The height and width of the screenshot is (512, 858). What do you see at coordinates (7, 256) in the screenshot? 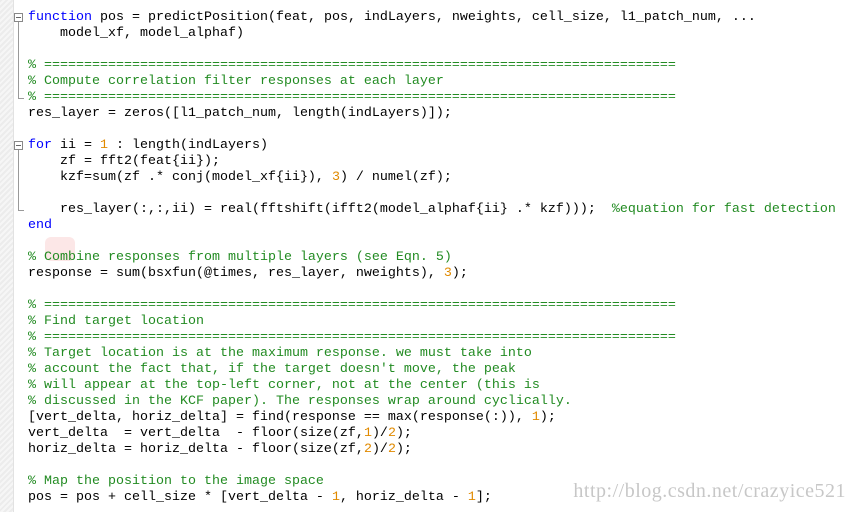
I see `editor-gutter` at bounding box center [7, 256].